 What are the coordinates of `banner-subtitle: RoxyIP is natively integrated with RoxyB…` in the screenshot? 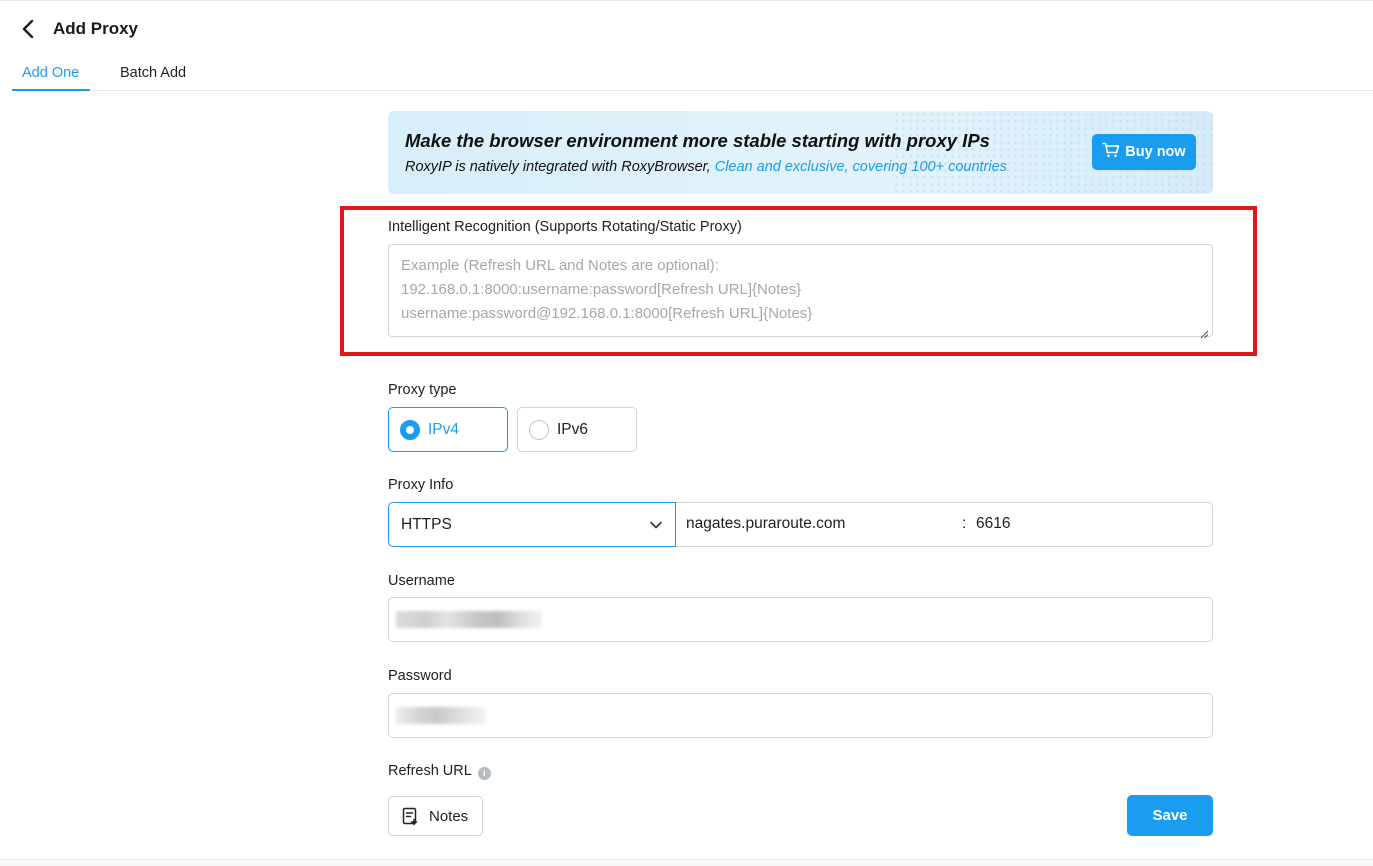 It's located at (706, 167).